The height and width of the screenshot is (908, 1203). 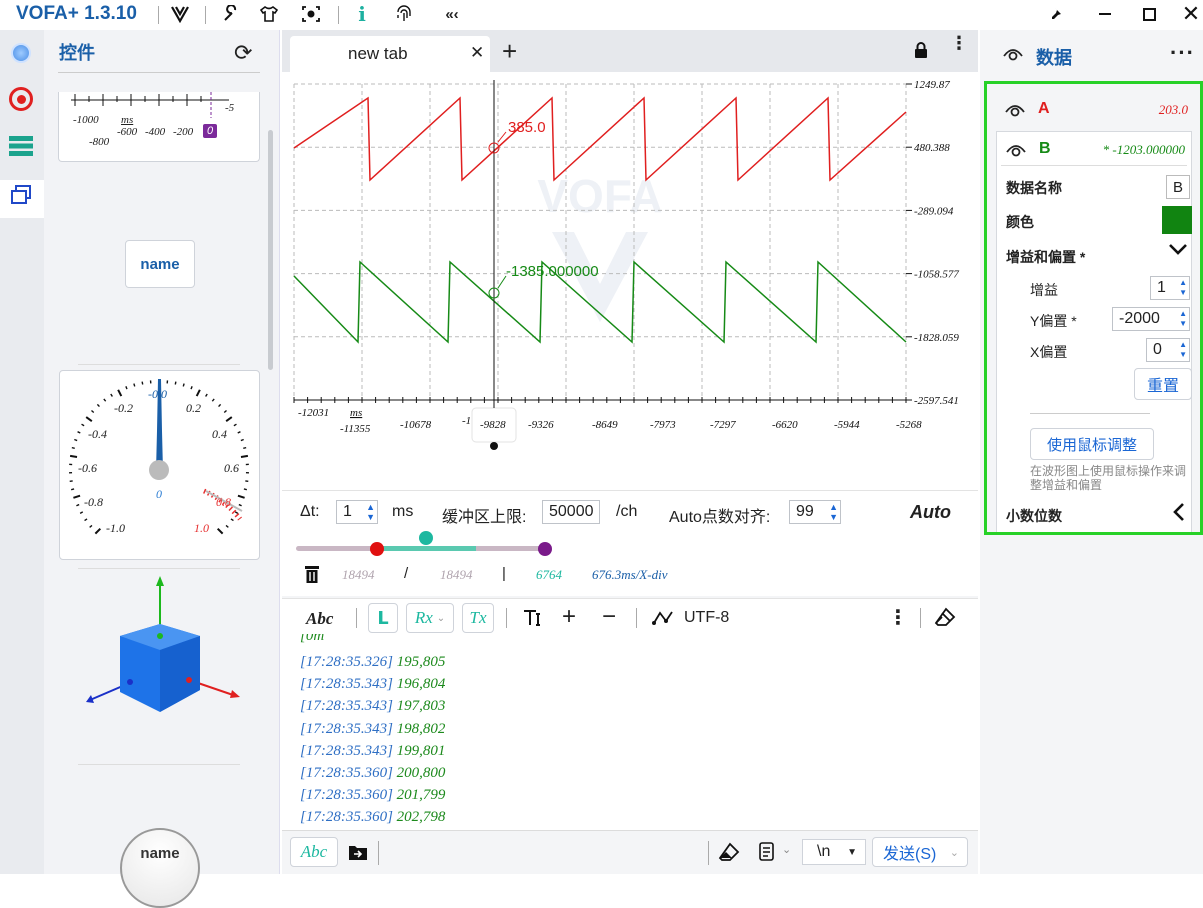 I want to click on x-tick-label: -1, so click(x=466, y=421).